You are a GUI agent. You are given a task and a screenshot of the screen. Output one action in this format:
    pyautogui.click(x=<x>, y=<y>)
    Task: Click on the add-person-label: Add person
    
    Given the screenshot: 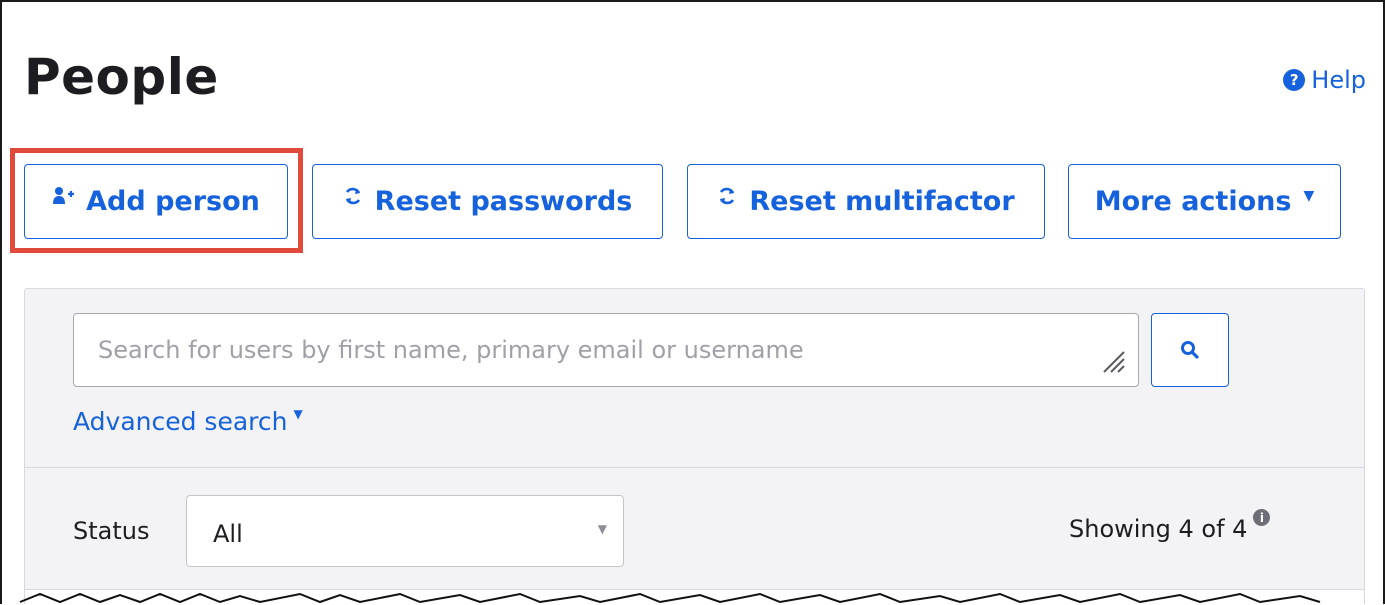 What is the action you would take?
    pyautogui.click(x=173, y=201)
    